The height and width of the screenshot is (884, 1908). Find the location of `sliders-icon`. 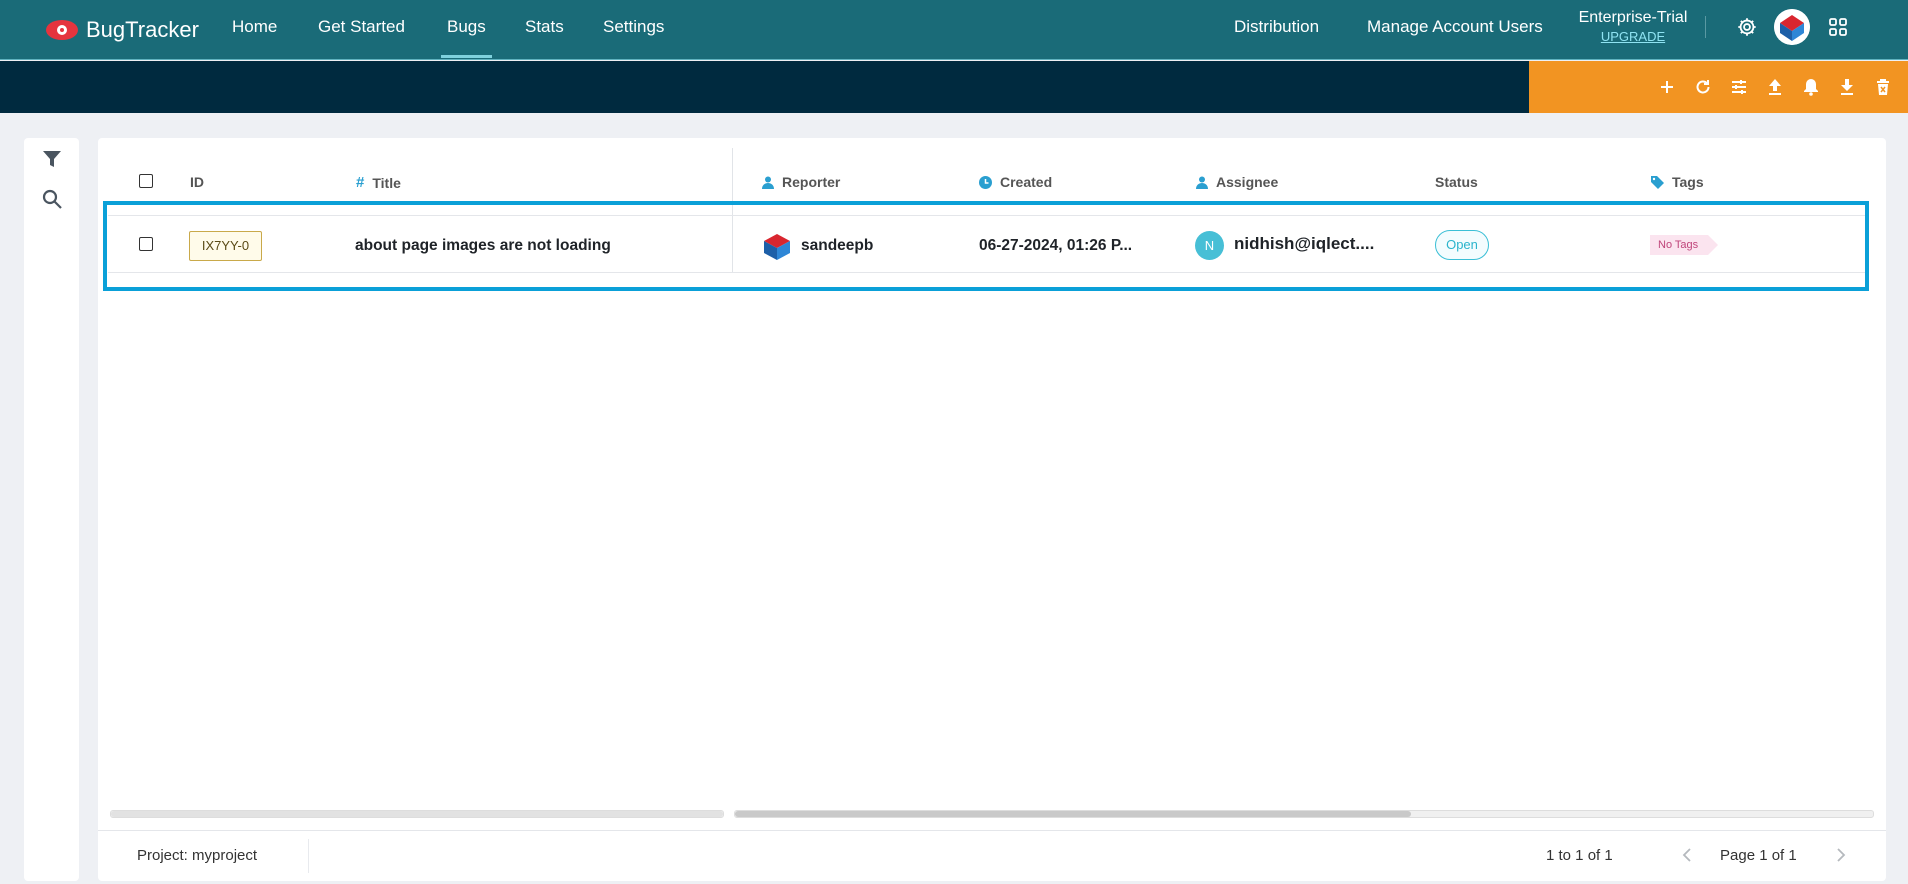

sliders-icon is located at coordinates (1739, 87).